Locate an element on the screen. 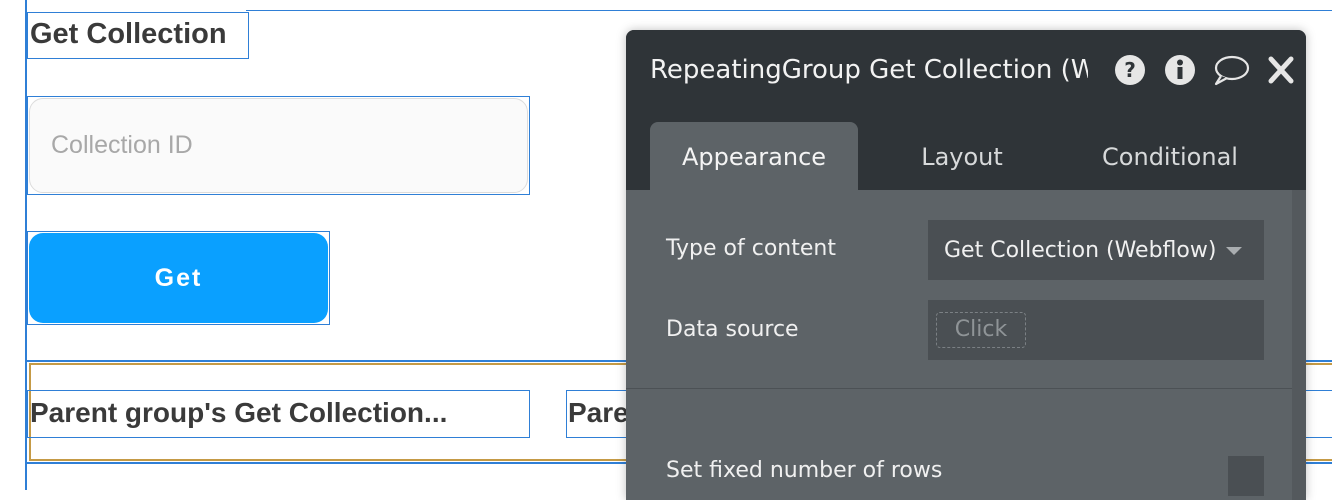 The width and height of the screenshot is (1332, 500). canvas-top-guide is located at coordinates (789, 10).